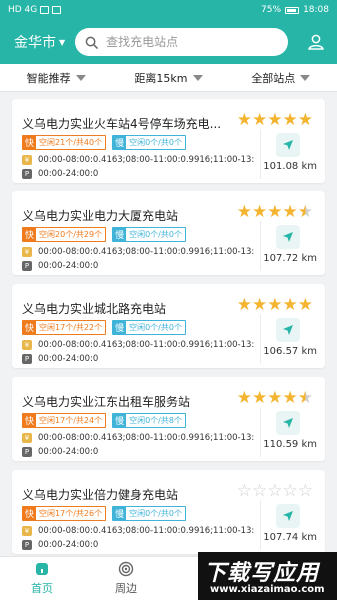 The width and height of the screenshot is (337, 600). Describe the element at coordinates (191, 42) in the screenshot. I see `search-input` at that location.